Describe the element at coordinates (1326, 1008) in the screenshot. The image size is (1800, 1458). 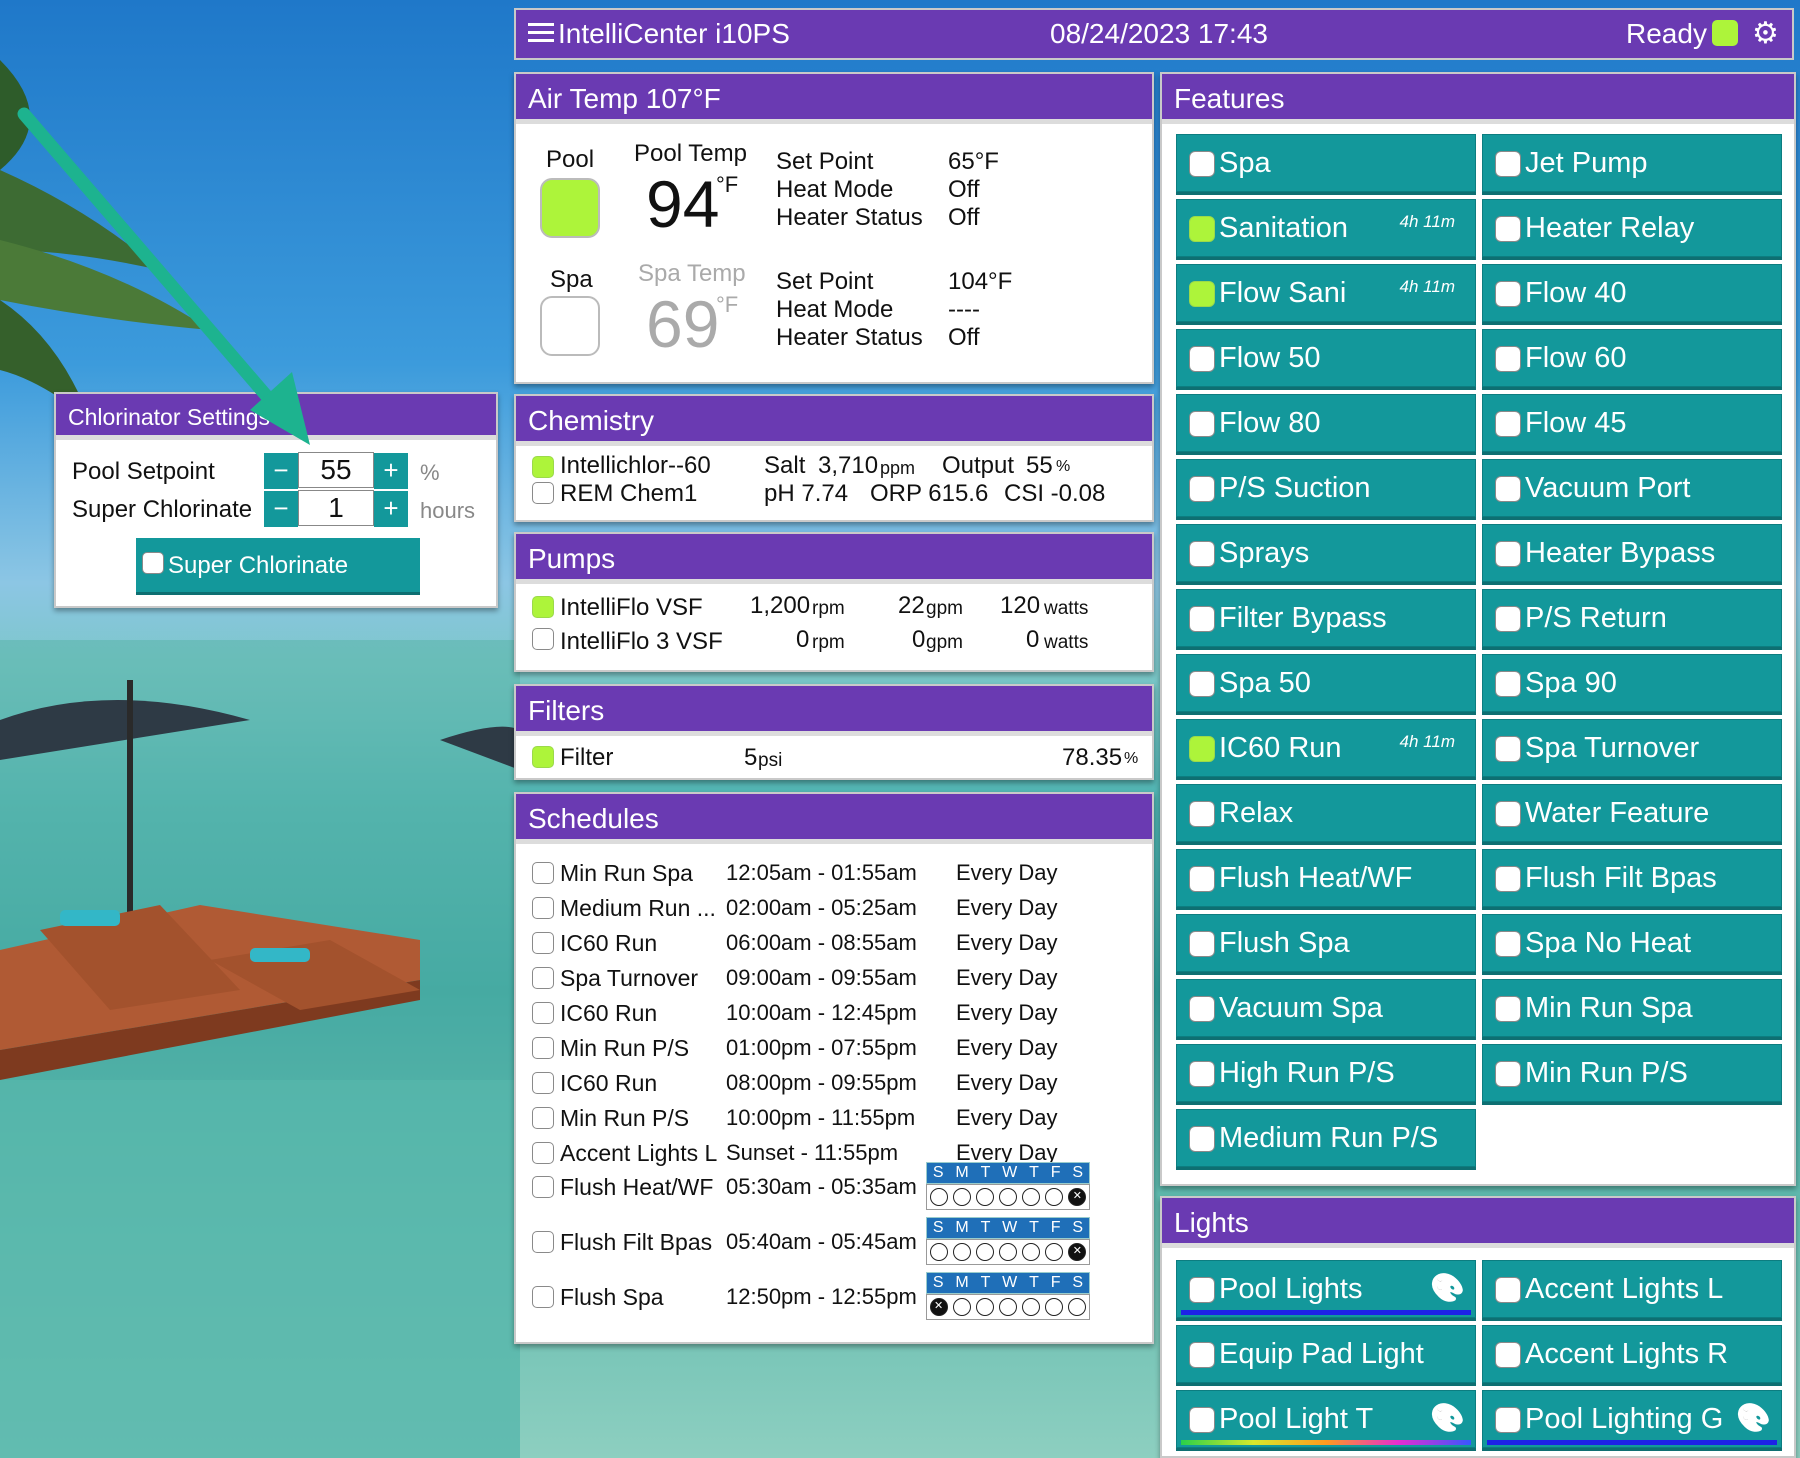
I see `feature-button: Vacuum Spa` at that location.